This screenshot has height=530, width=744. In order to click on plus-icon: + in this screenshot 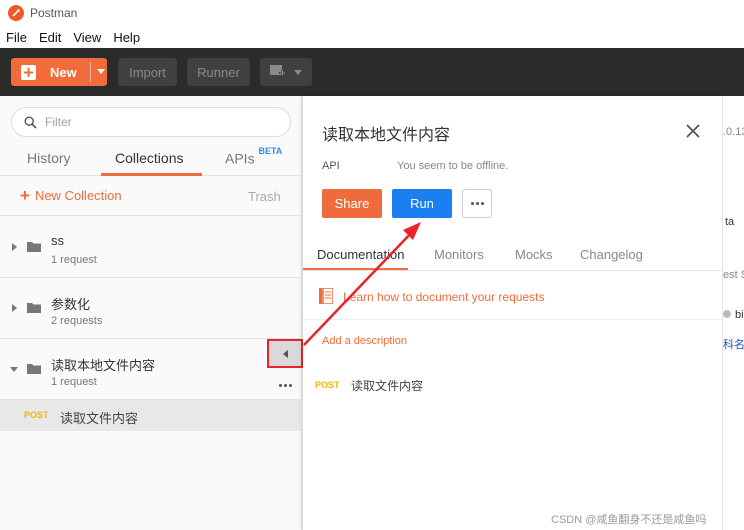, I will do `click(25, 195)`.